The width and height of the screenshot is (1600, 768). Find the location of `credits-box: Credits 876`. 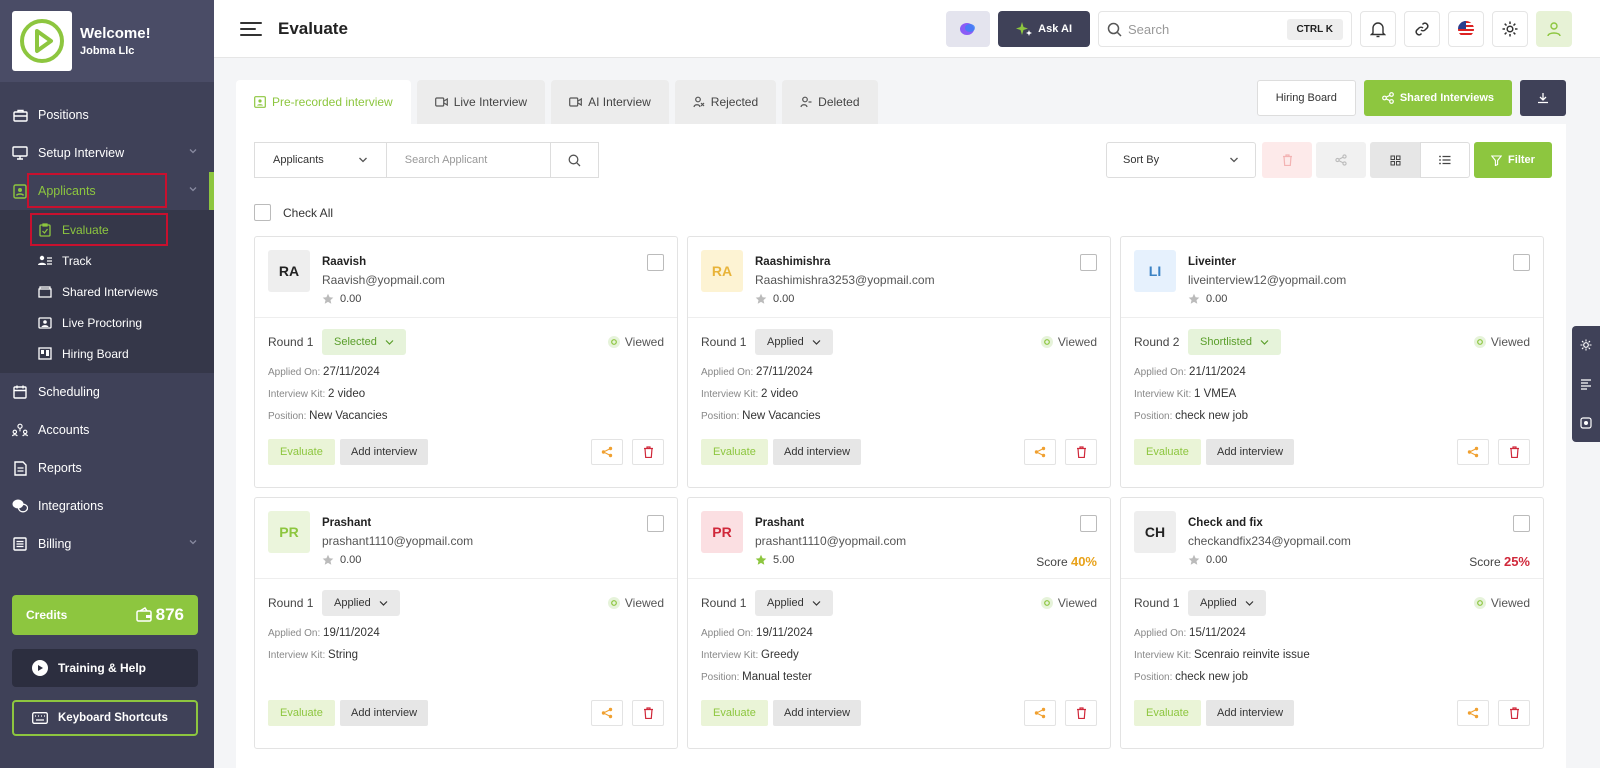

credits-box: Credits 876 is located at coordinates (105, 615).